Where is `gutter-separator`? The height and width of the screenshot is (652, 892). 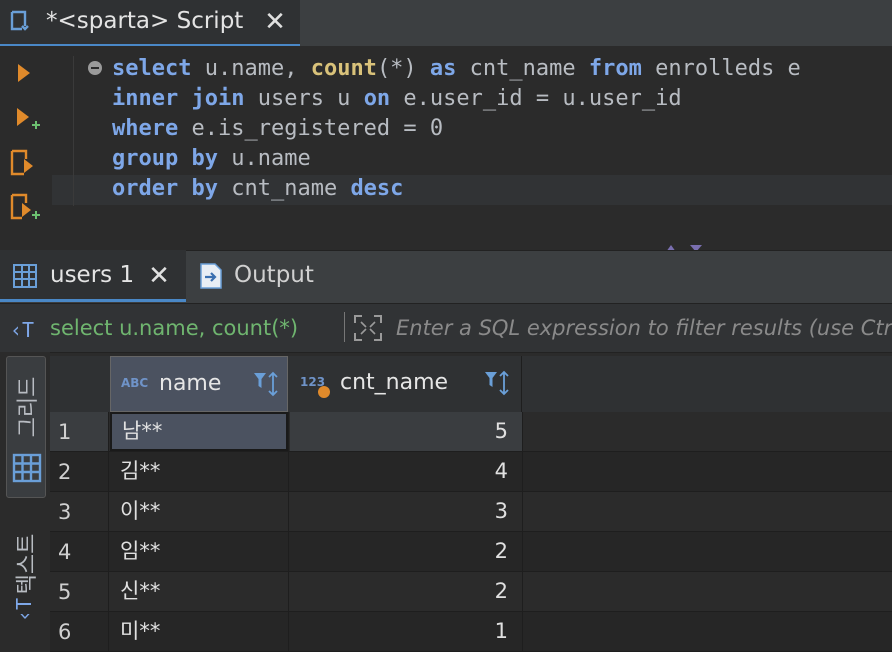
gutter-separator is located at coordinates (73, 131).